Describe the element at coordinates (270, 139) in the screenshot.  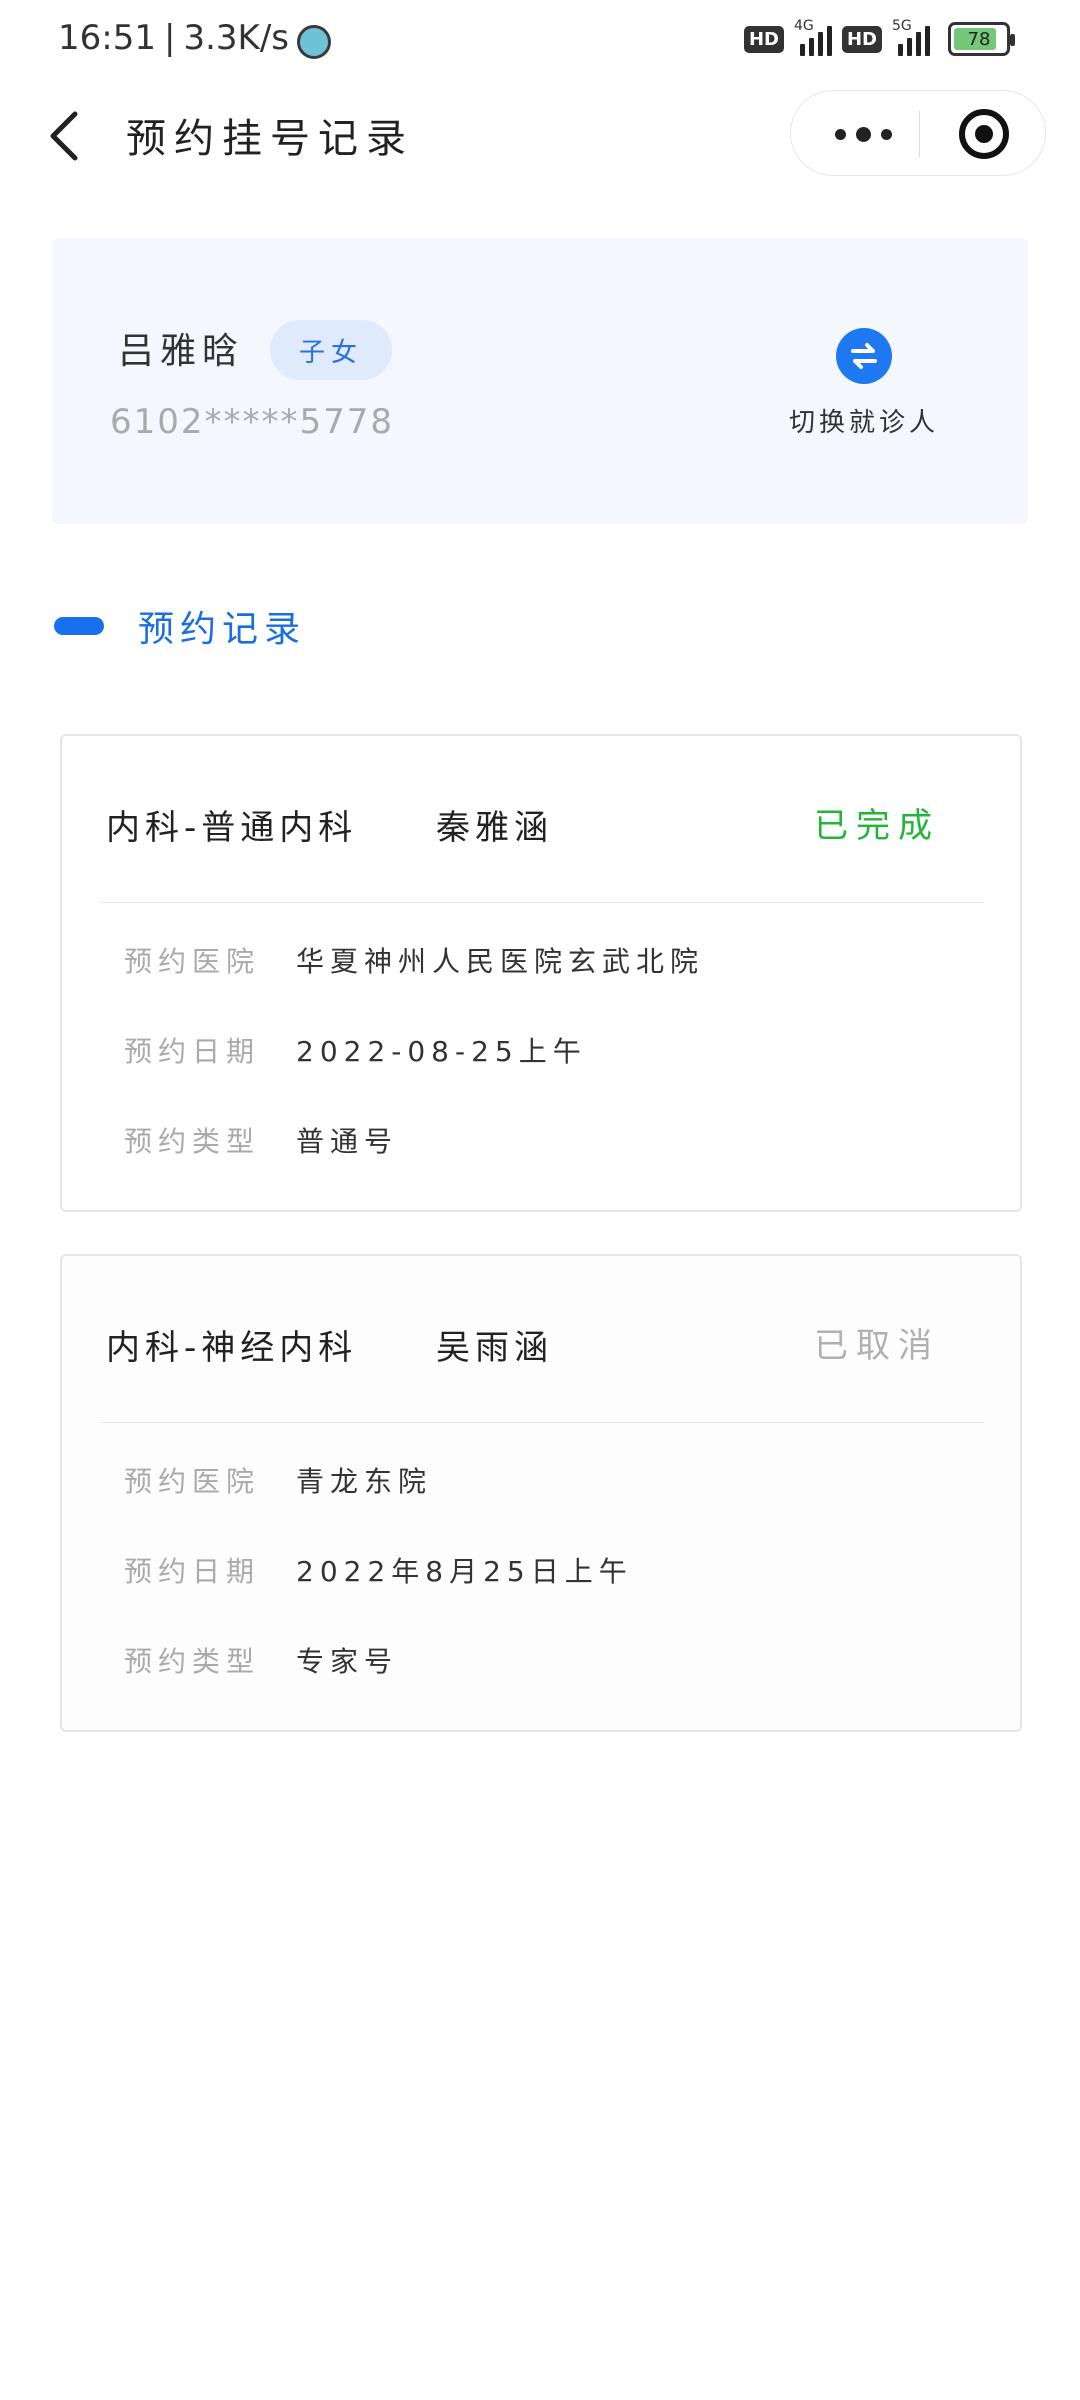
I see `page-title: 预约挂号记录` at that location.